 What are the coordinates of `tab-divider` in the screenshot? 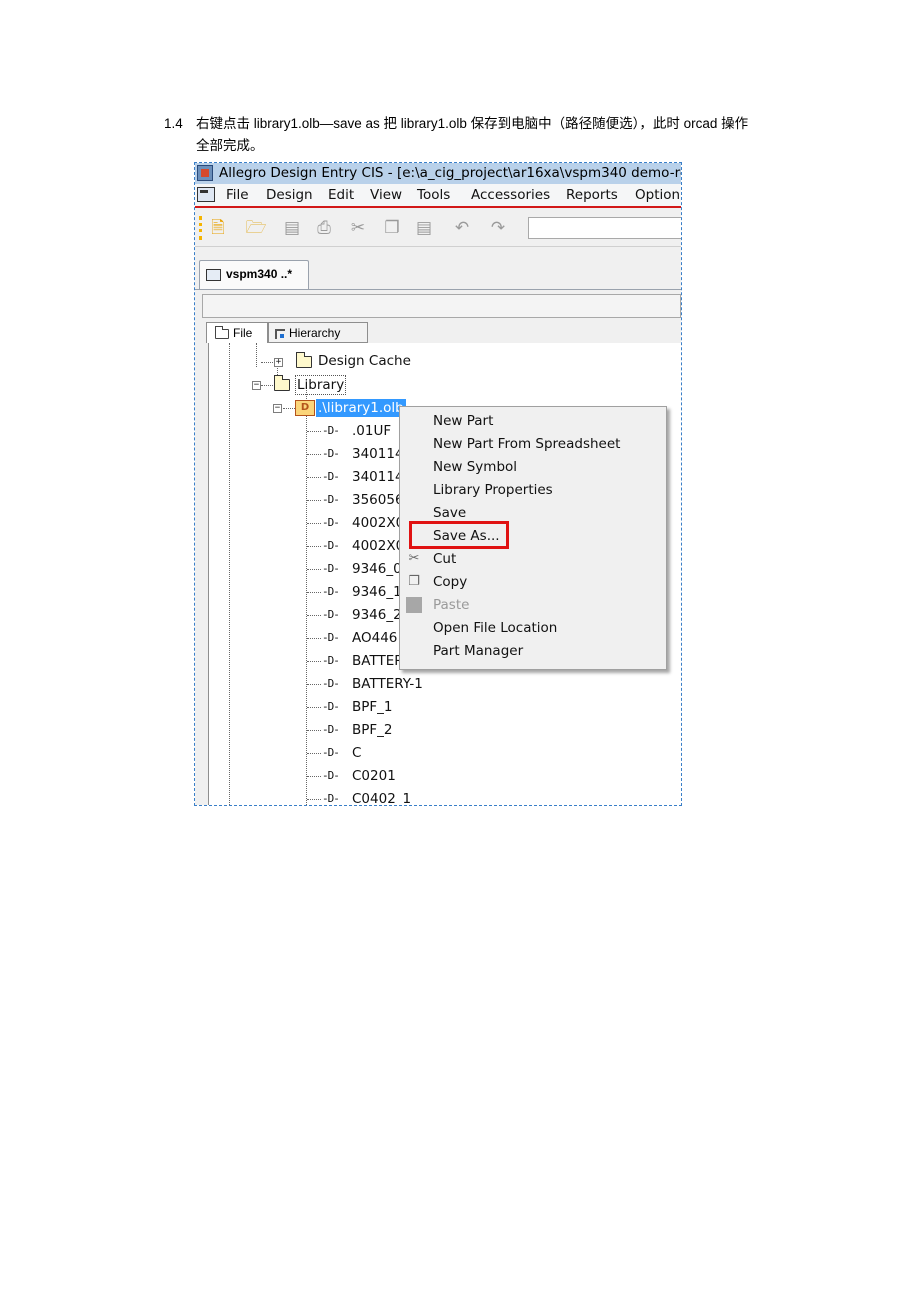 It's located at (438, 289).